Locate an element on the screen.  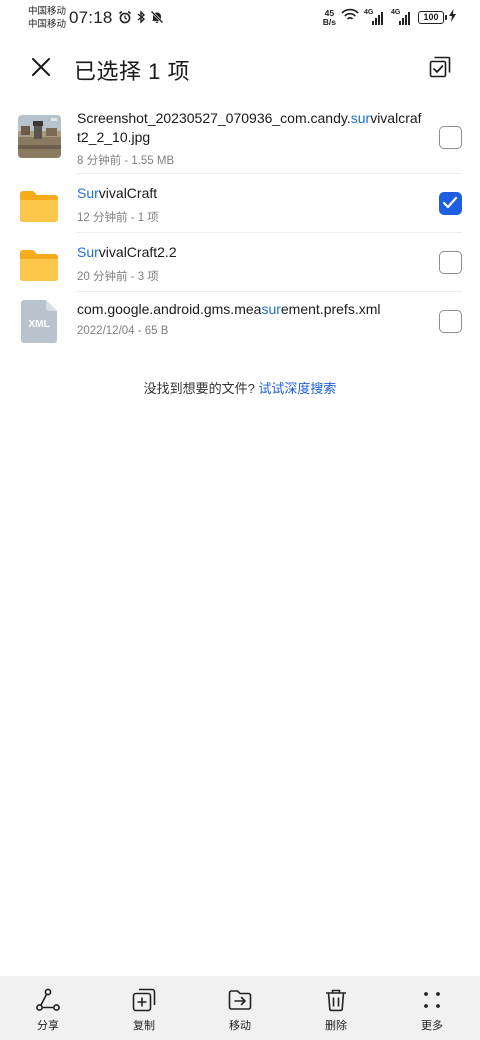
select-all-button is located at coordinates (440, 69).